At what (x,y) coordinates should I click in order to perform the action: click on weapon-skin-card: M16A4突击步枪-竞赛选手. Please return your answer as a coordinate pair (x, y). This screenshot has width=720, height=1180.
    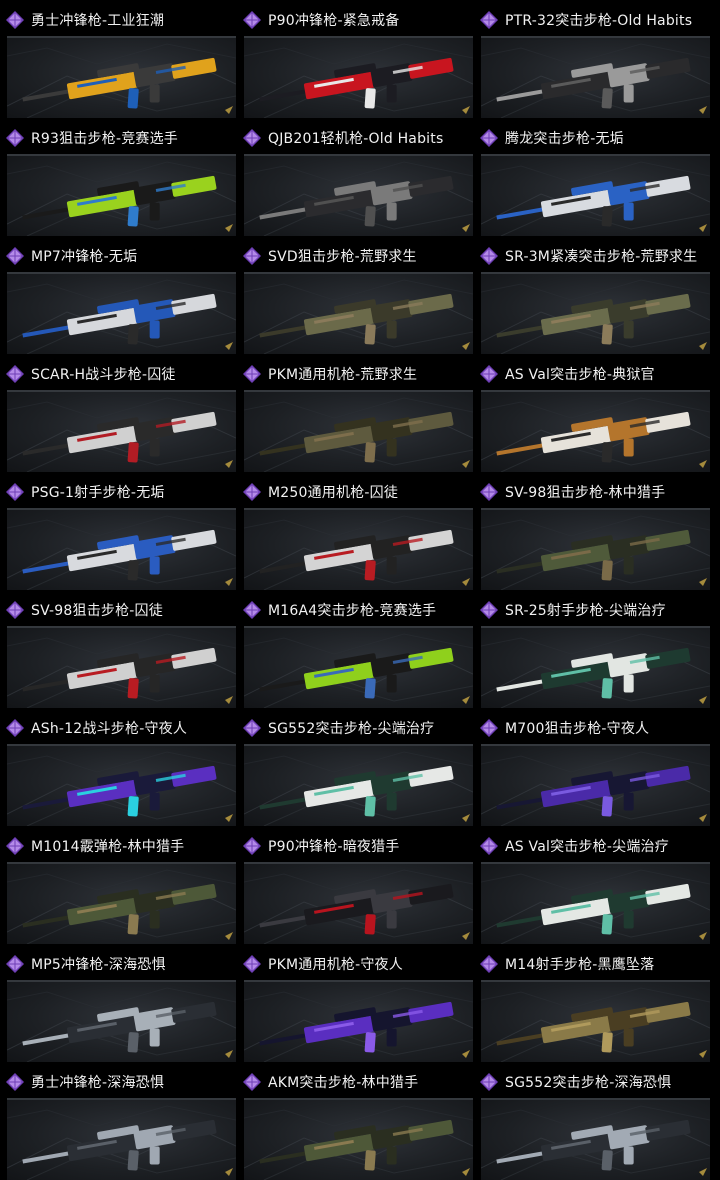
    Looking at the image, I should click on (358, 649).